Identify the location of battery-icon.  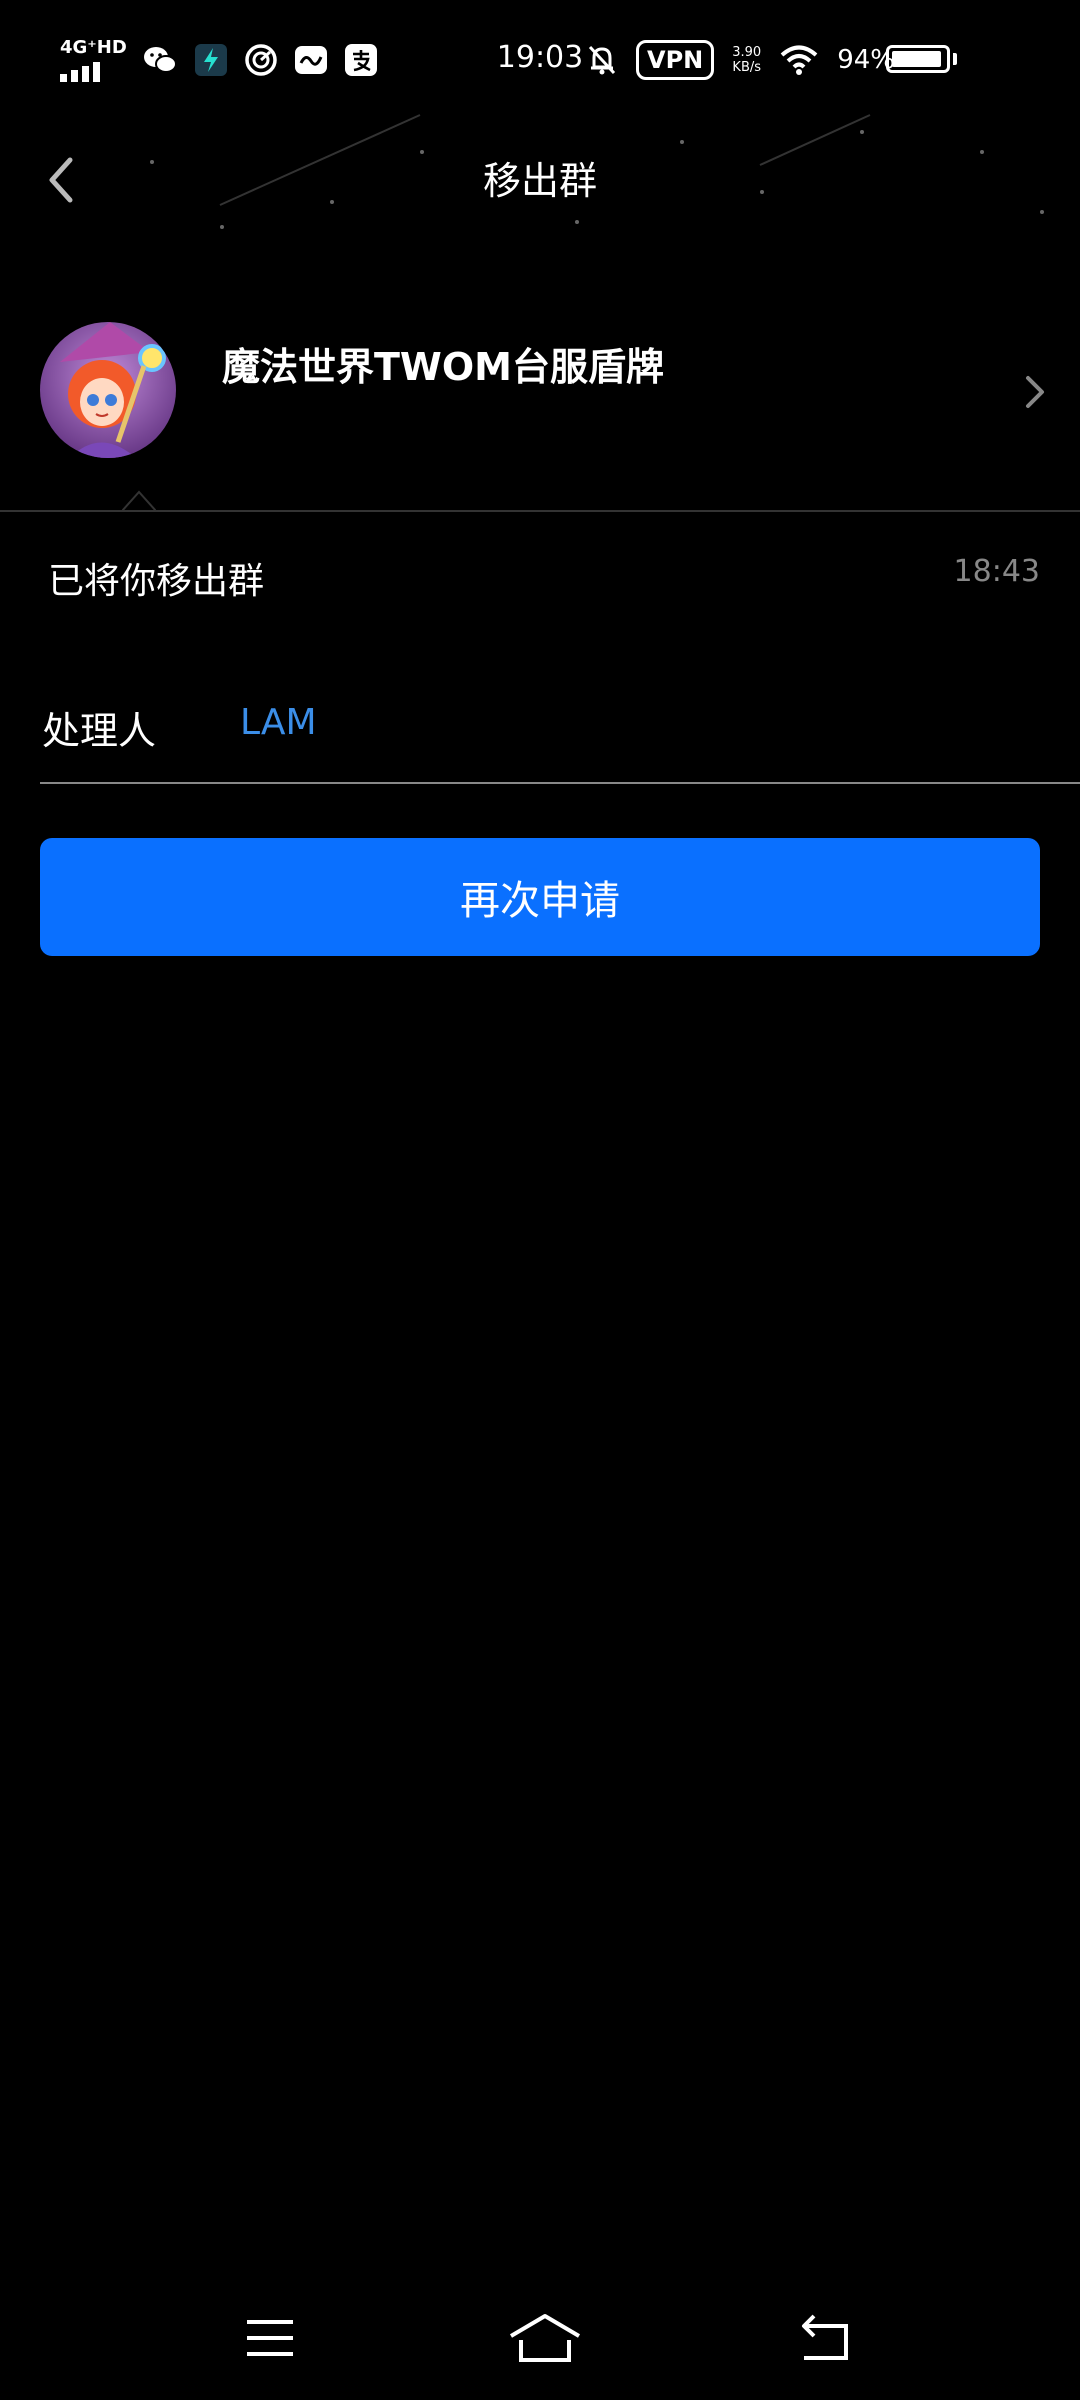
(921, 59).